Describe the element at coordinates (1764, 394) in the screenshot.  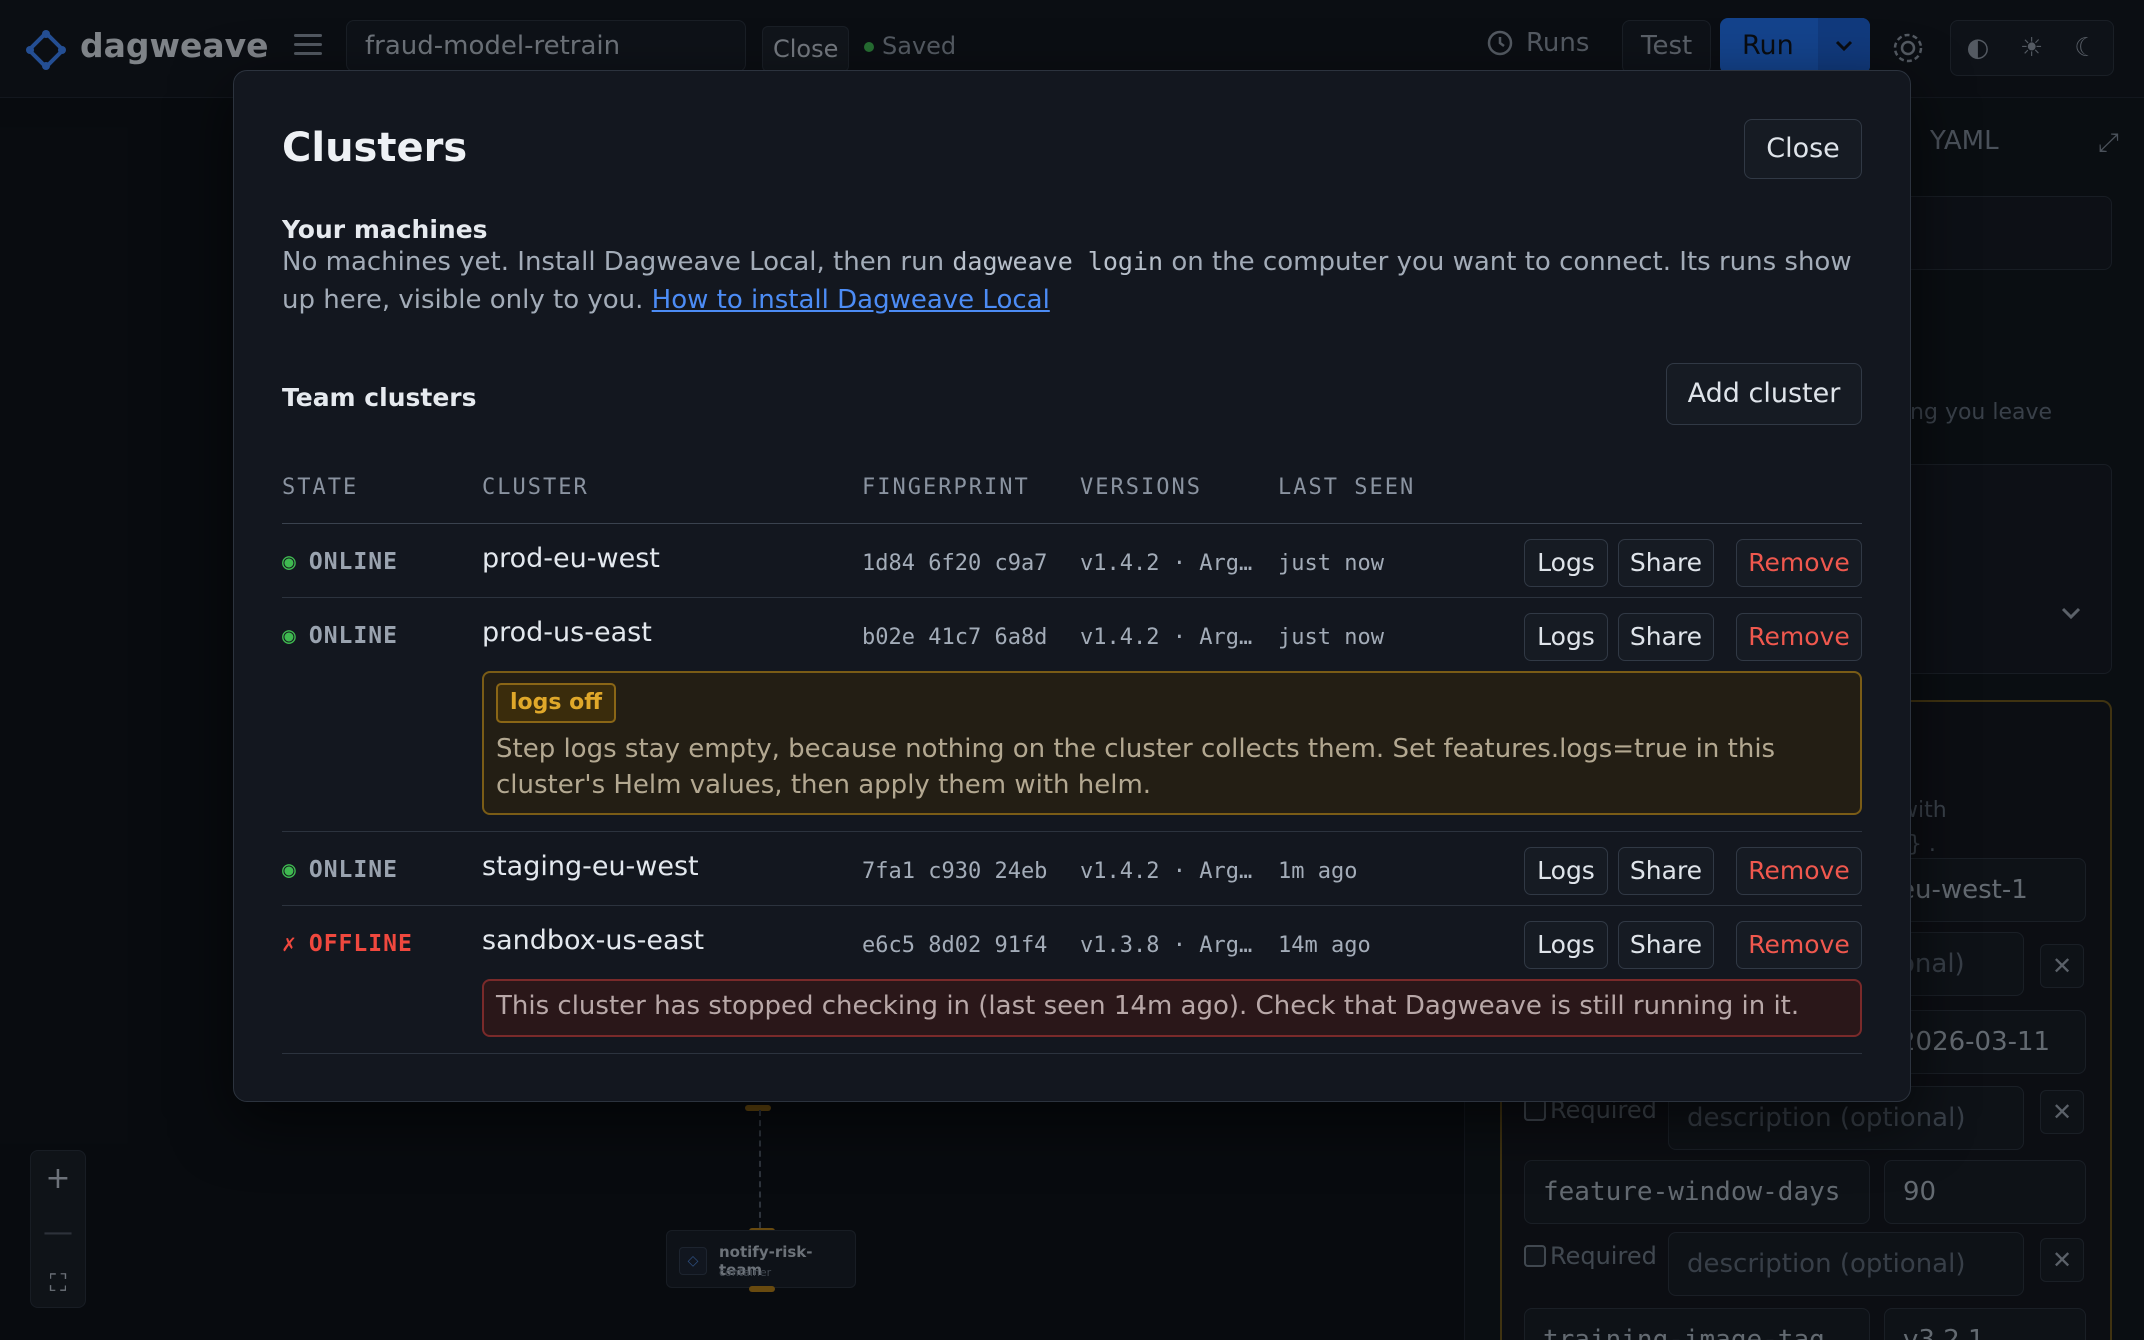
I see `add-cluster-button: Add cluster` at that location.